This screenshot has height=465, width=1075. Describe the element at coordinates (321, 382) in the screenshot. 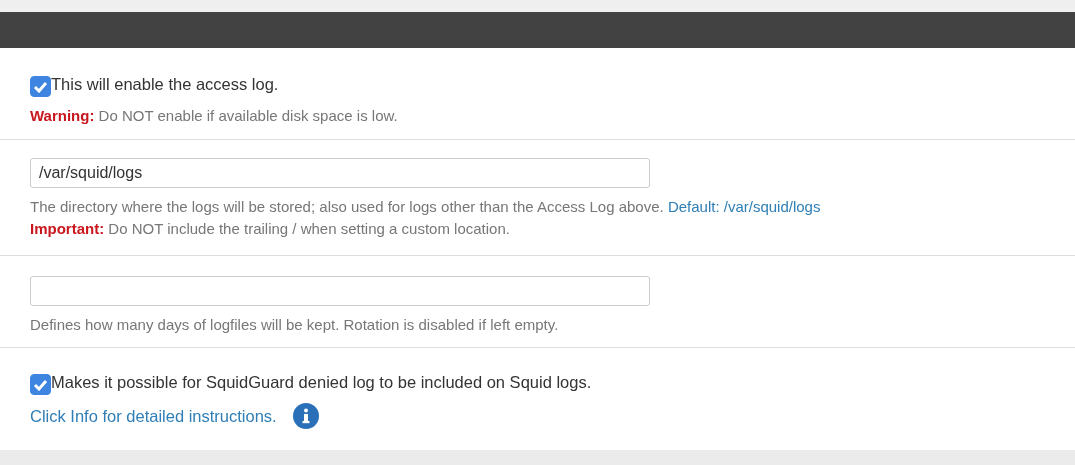

I see `checkbox-label: Makes it possible for SquidGuard denied log to be included on Squid logs.` at that location.